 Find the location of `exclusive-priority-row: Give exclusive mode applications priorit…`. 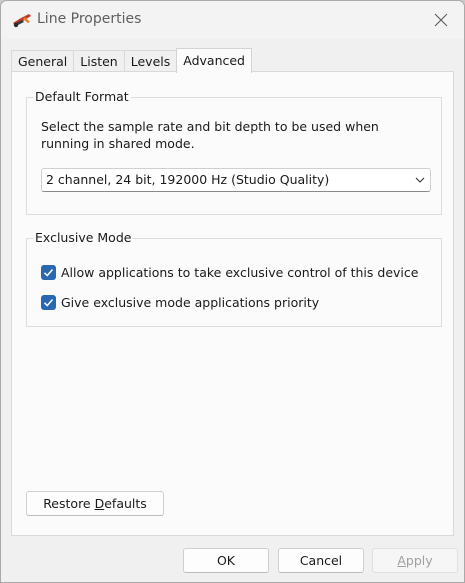

exclusive-priority-row: Give exclusive mode applications priorit… is located at coordinates (180, 302).